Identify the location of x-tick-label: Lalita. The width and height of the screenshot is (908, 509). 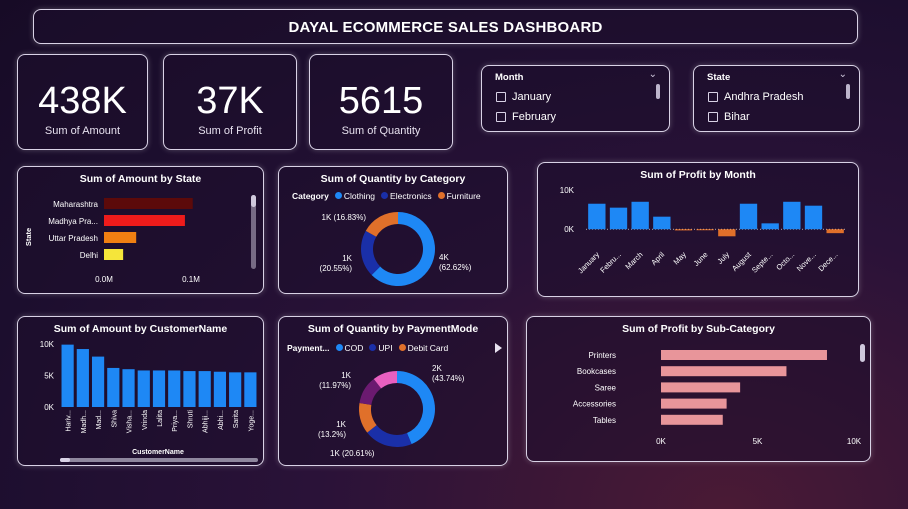
(160, 418).